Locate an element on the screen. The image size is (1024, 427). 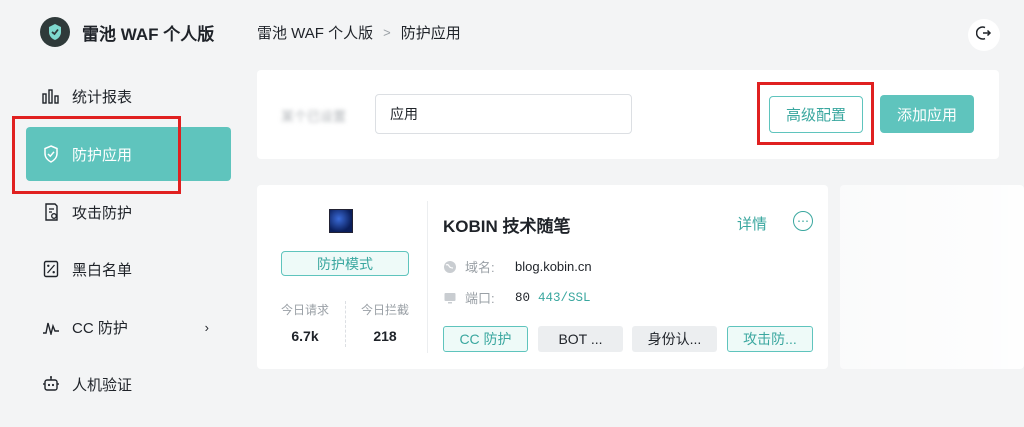
sidebar-item-blackwhite-list: 黑白名单 is located at coordinates (128, 269).